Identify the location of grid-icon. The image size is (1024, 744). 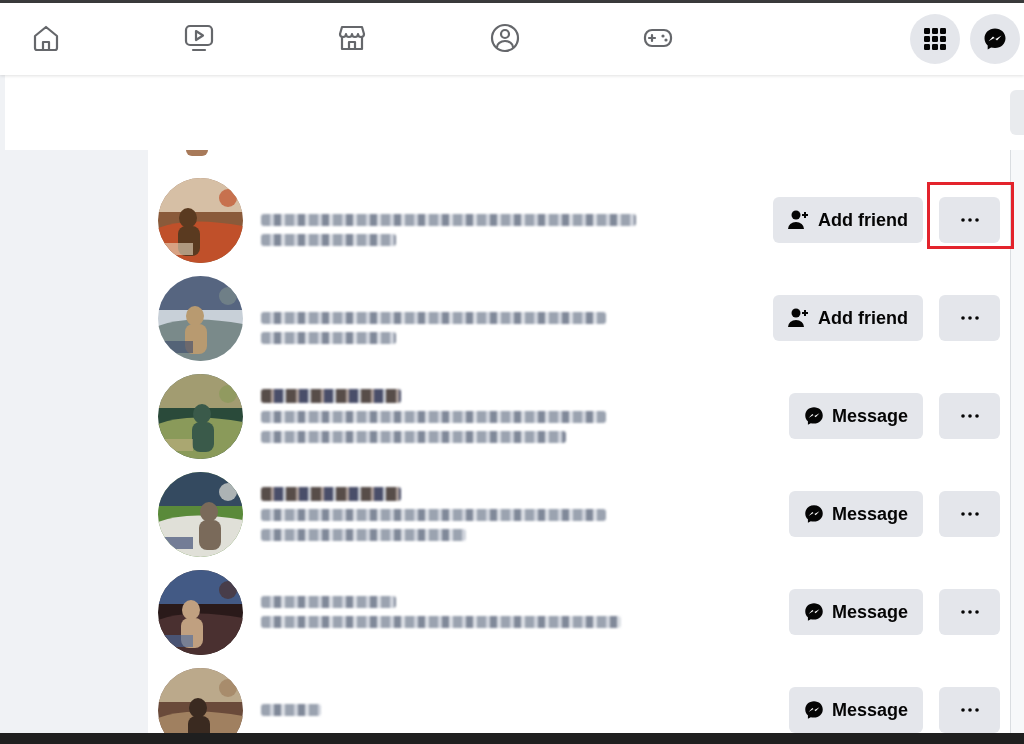
(935, 39).